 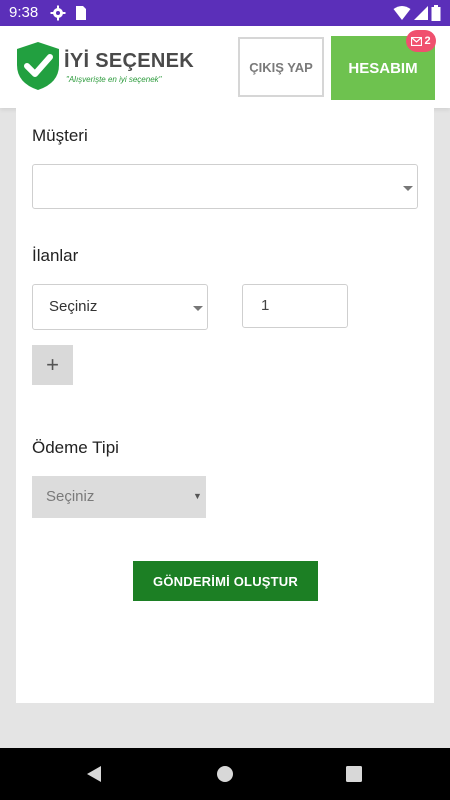 I want to click on listing-select-value: Seçiniz, so click(x=73, y=306).